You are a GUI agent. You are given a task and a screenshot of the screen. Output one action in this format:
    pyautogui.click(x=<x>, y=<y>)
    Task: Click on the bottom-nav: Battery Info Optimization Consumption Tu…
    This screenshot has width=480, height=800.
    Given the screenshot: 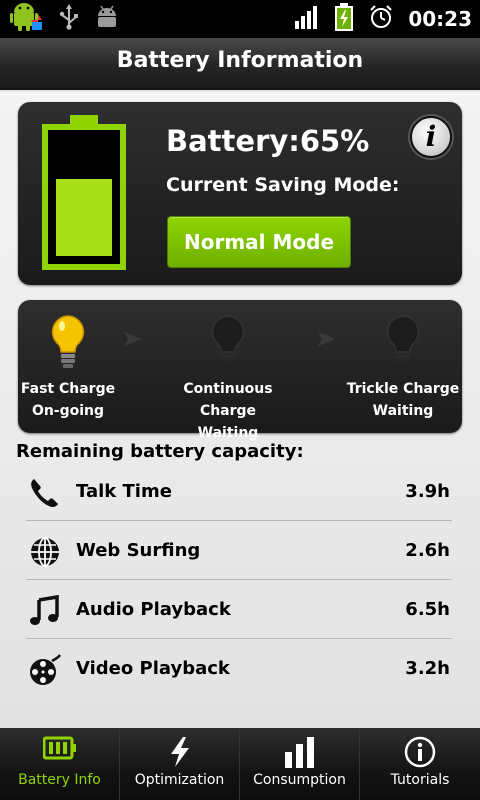 What is the action you would take?
    pyautogui.click(x=240, y=764)
    